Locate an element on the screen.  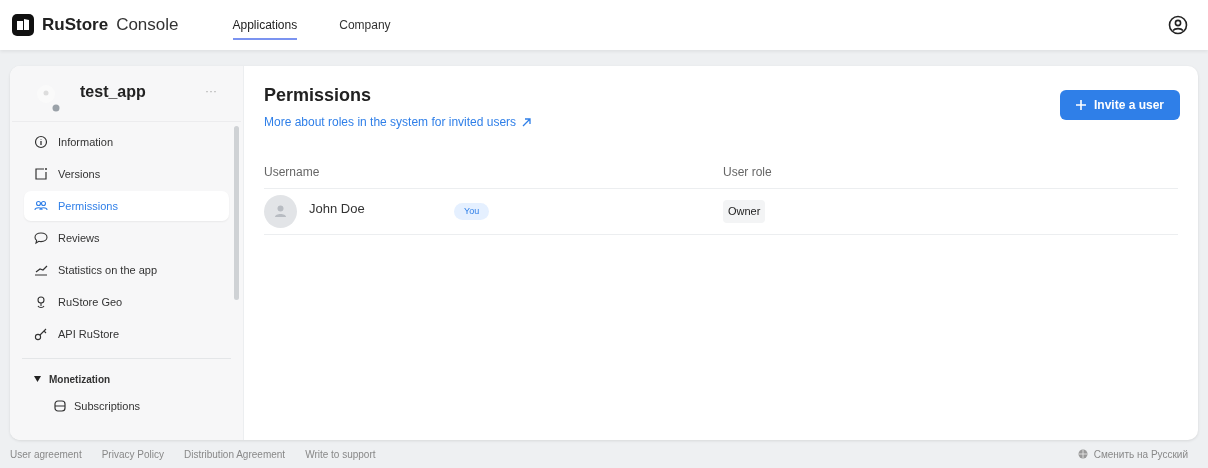
app-name: test_app is located at coordinates (113, 92).